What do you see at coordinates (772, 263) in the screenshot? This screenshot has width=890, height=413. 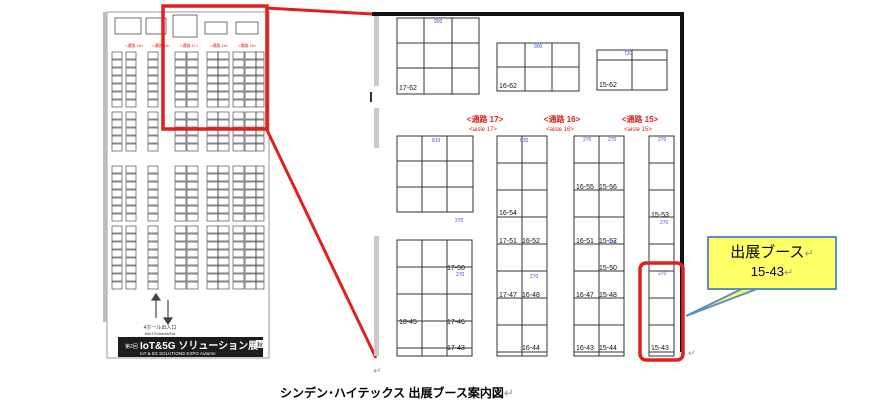 I see `callout-box: 出展ブース↵ 15-43↵` at bounding box center [772, 263].